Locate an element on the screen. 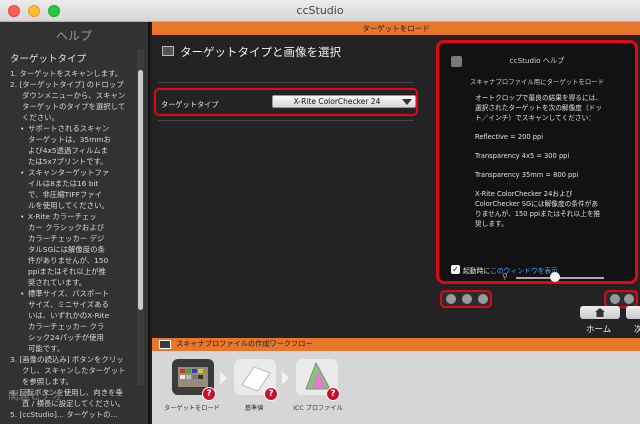  help-line: カラーチェッカー クラ is located at coordinates (66, 326).